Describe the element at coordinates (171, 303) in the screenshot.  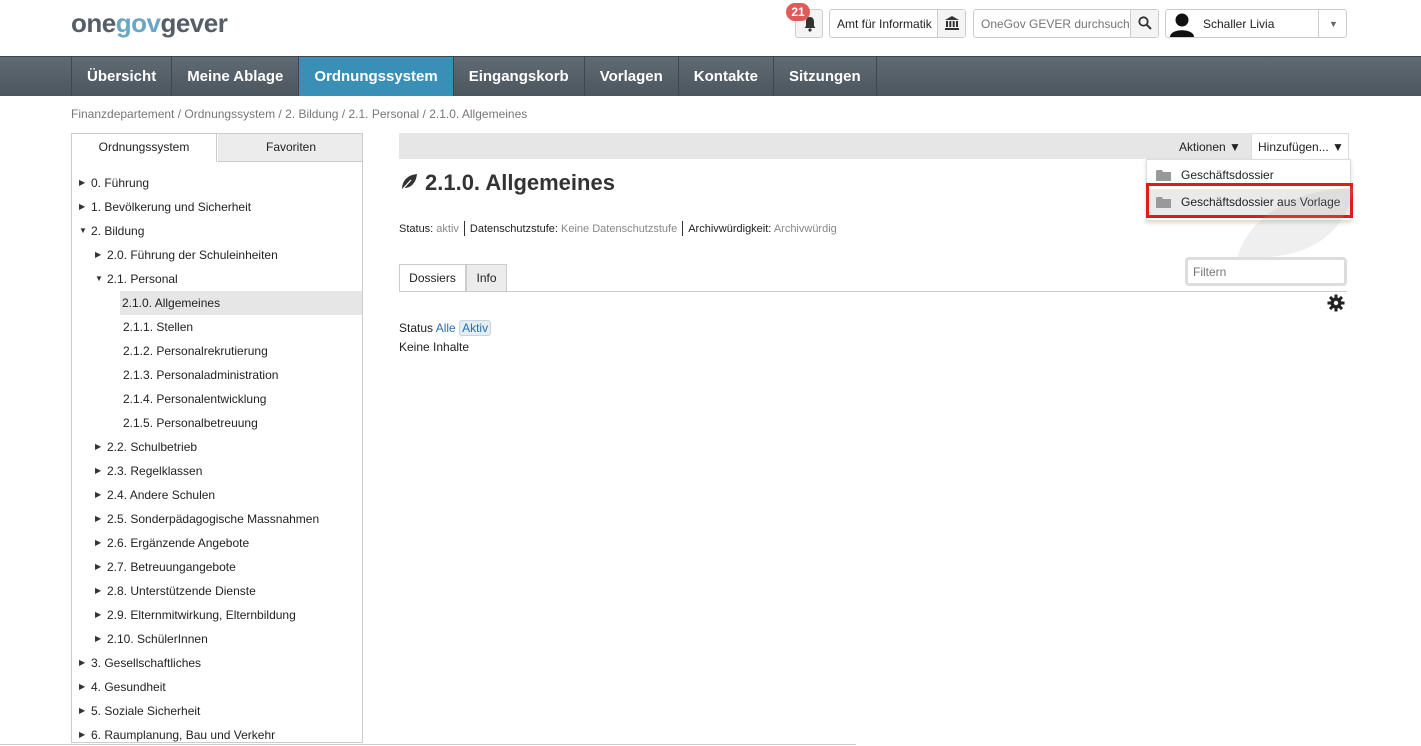
I see `tree-item-label: 2.1.0. Allgemeines` at that location.